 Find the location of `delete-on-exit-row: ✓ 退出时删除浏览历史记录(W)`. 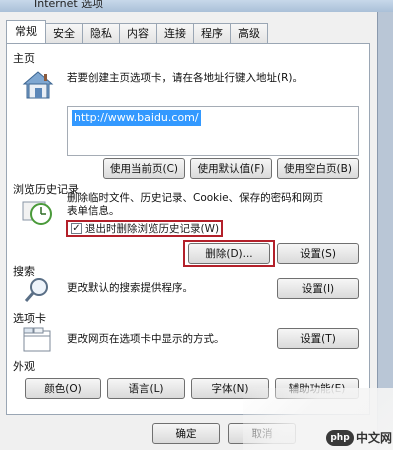

delete-on-exit-row: ✓ 退出时删除浏览历史记录(W) is located at coordinates (145, 228).